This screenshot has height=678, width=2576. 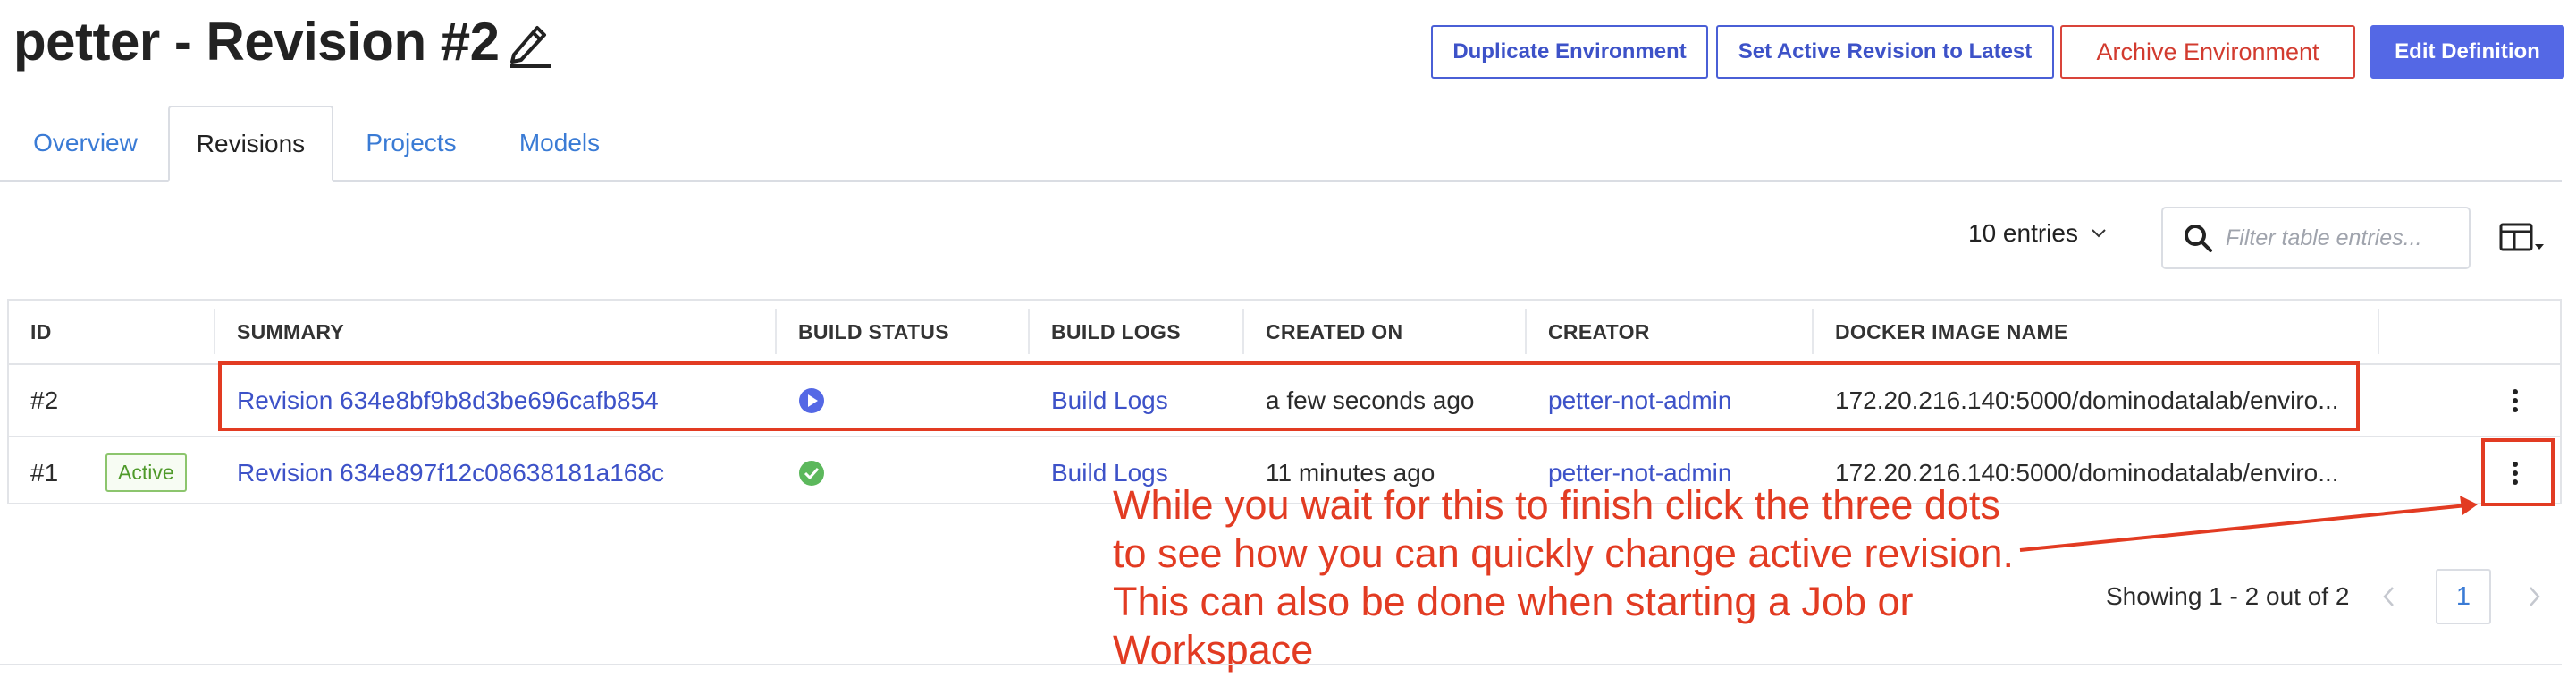 What do you see at coordinates (2023, 233) in the screenshot?
I see `entries-label: 10 entries` at bounding box center [2023, 233].